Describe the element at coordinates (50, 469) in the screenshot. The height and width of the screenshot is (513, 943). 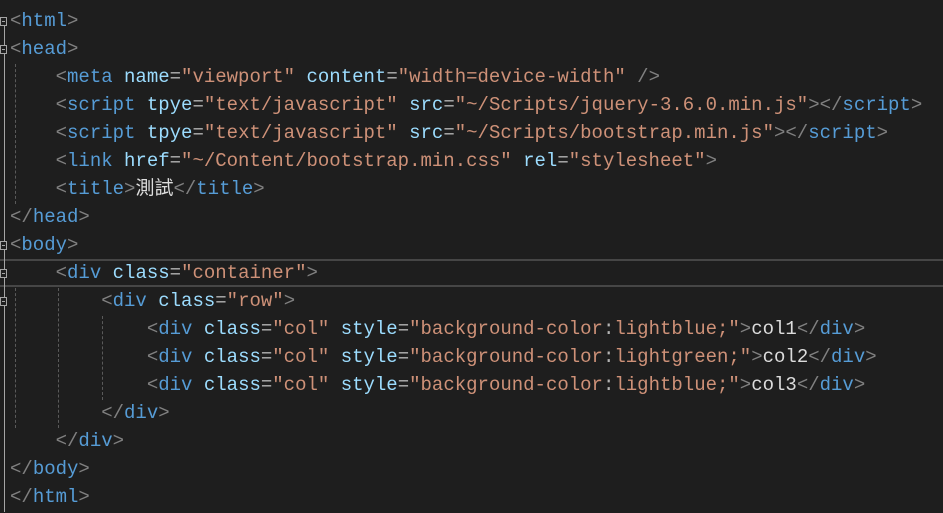
I see `code-line-17: </body>` at that location.